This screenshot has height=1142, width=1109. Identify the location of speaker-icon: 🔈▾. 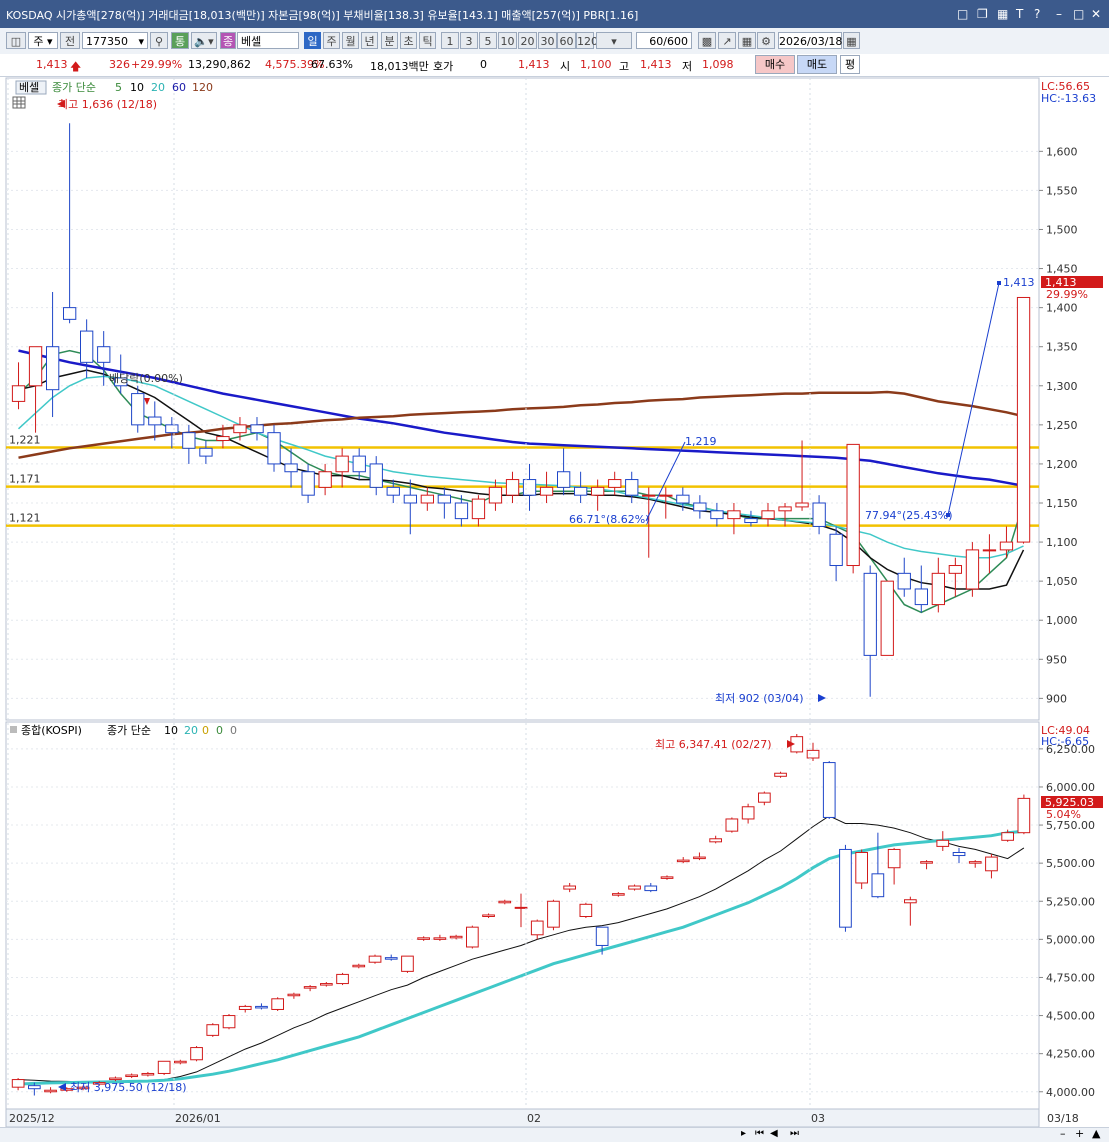
(204, 40).